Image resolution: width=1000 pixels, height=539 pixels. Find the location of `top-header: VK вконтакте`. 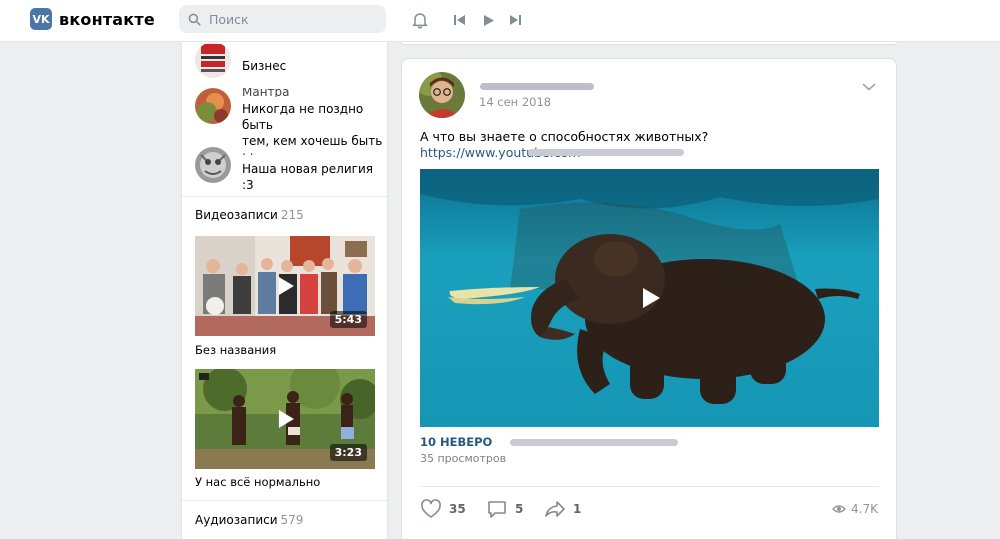

top-header: VK вконтакте is located at coordinates (500, 21).